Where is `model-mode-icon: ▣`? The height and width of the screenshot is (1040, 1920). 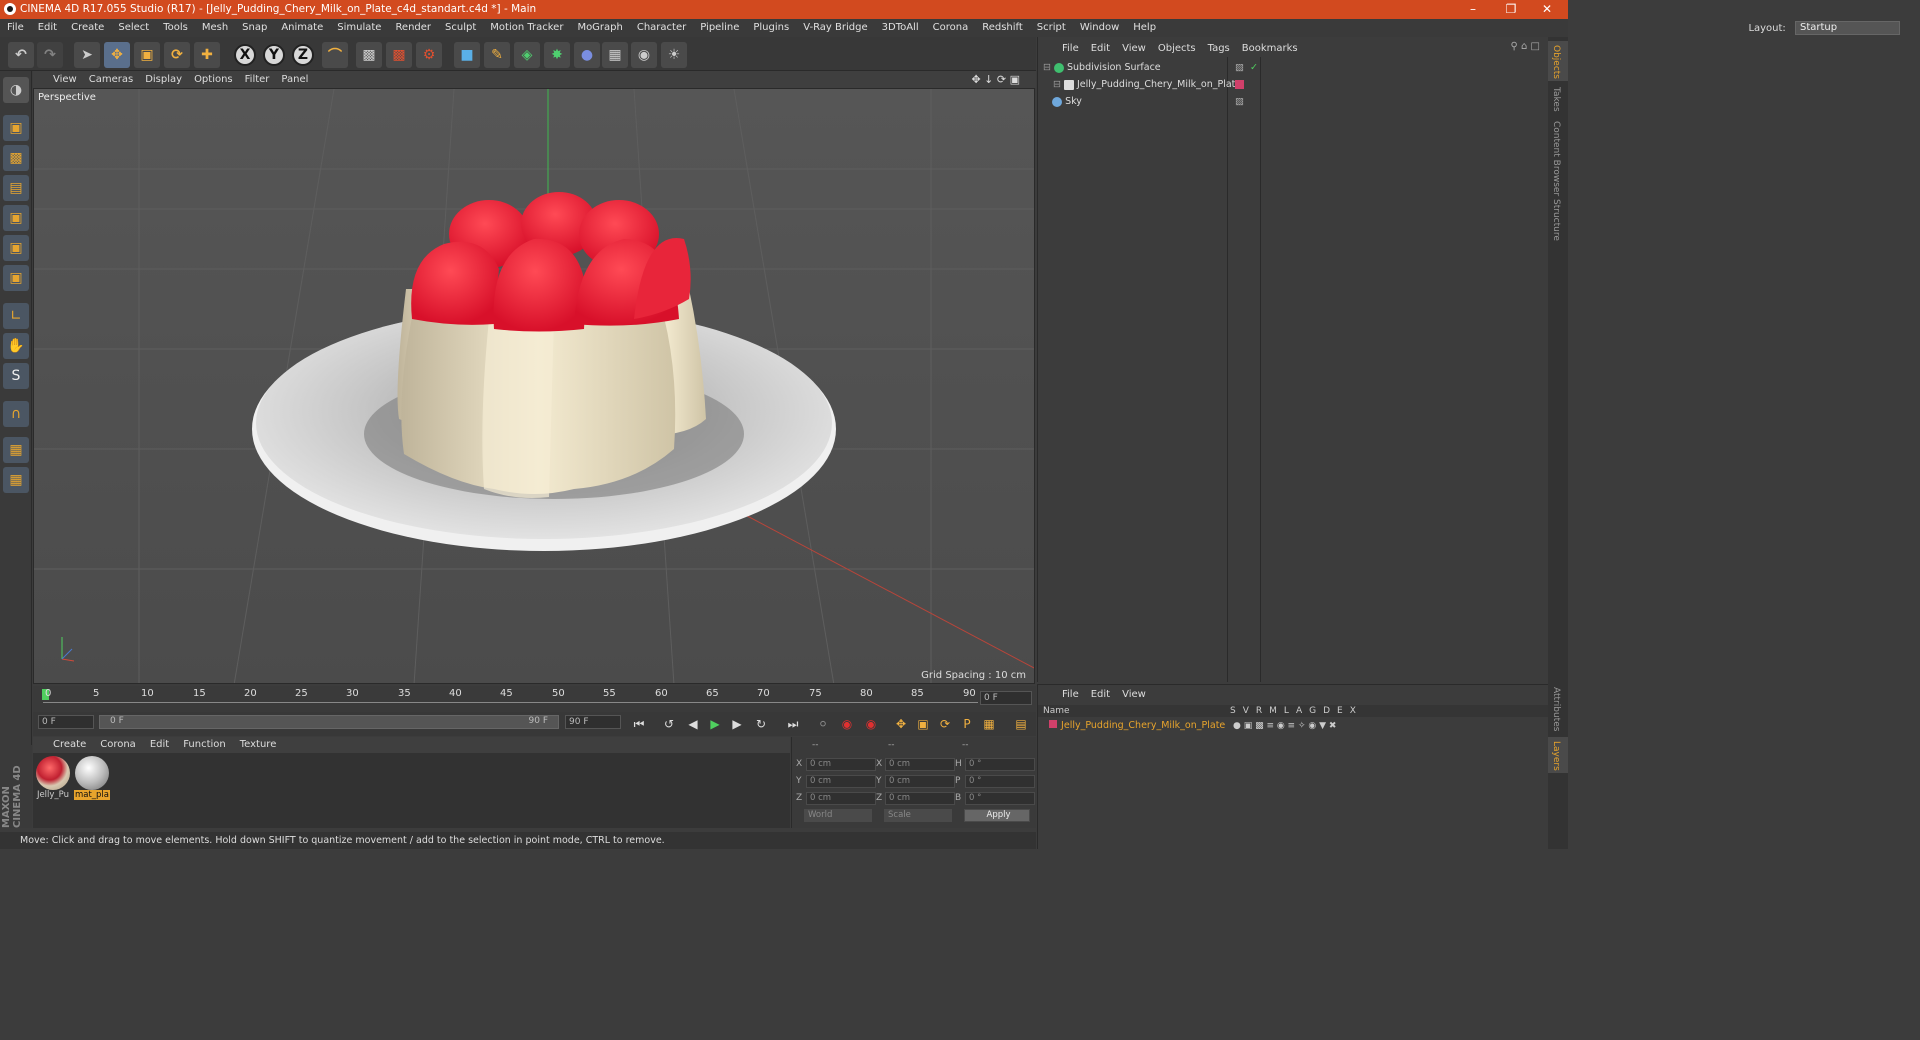 model-mode-icon: ▣ is located at coordinates (16, 128).